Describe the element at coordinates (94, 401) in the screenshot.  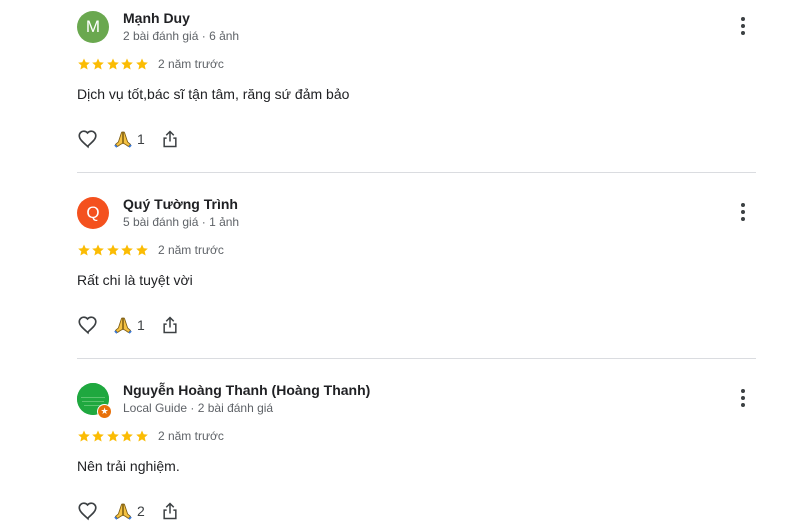
I see `avatar: ★` at that location.